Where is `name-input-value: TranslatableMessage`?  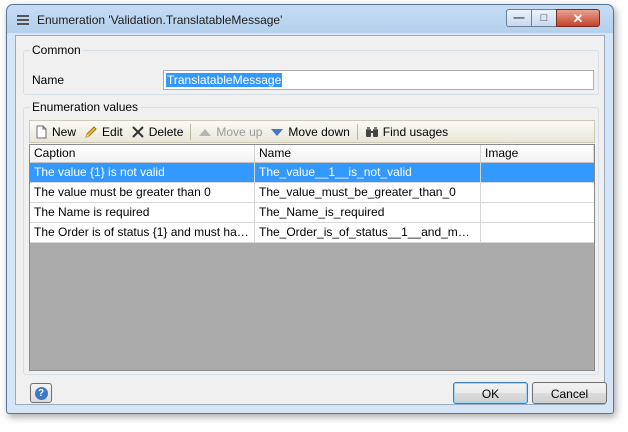 name-input-value: TranslatableMessage is located at coordinates (224, 80).